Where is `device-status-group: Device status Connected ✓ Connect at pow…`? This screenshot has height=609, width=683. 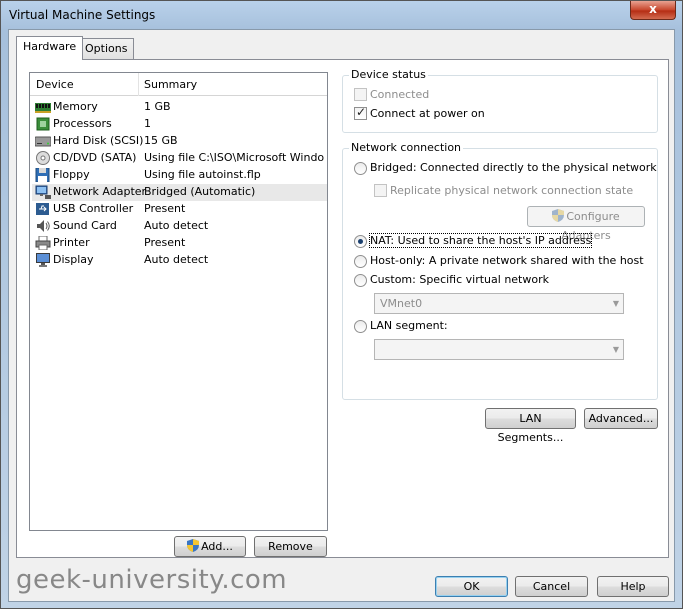
device-status-group: Device status Connected ✓ Connect at pow… is located at coordinates (500, 100).